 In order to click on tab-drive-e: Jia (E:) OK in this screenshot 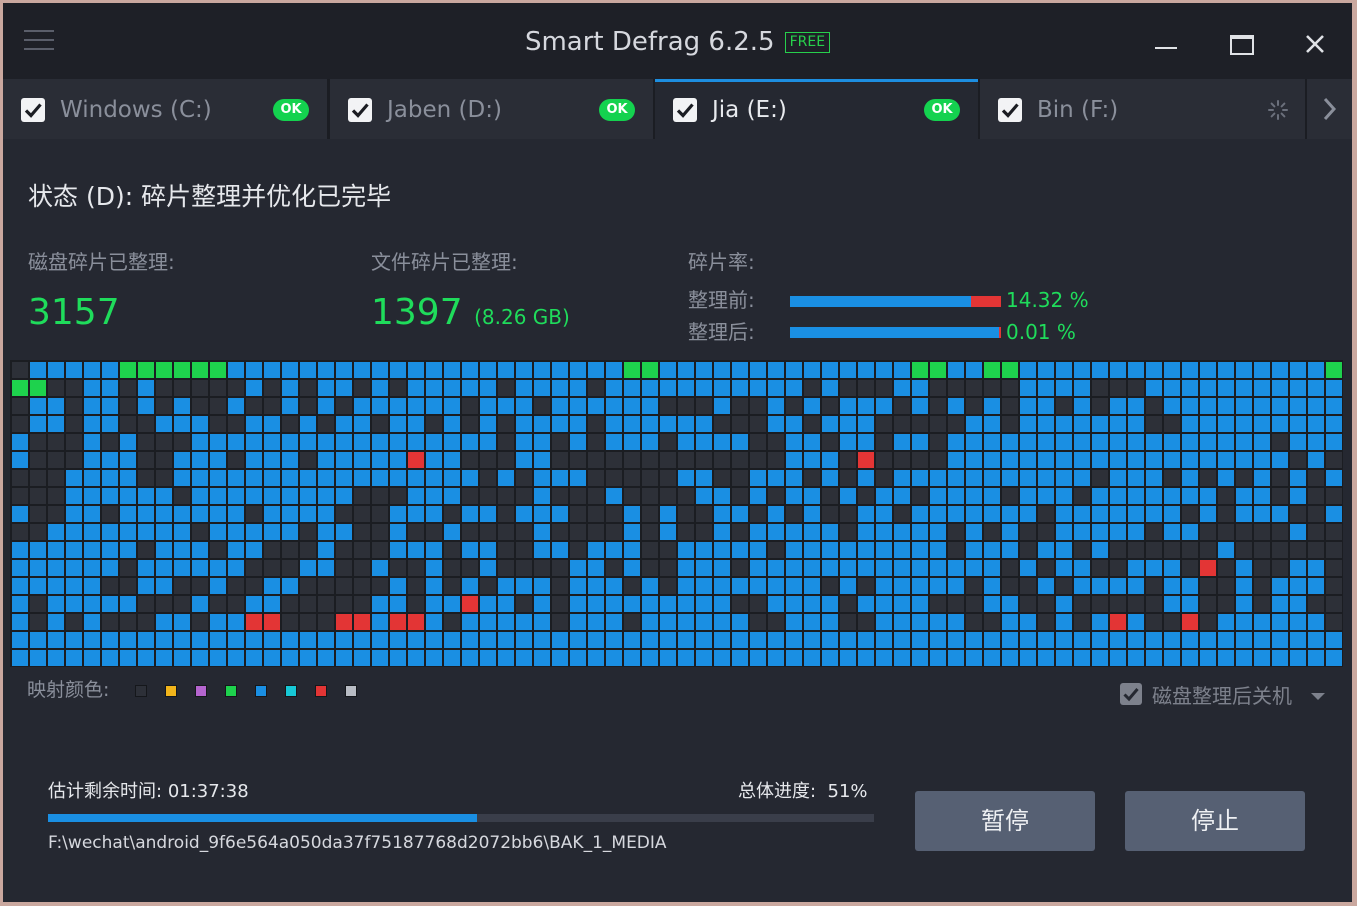, I will do `click(816, 109)`.